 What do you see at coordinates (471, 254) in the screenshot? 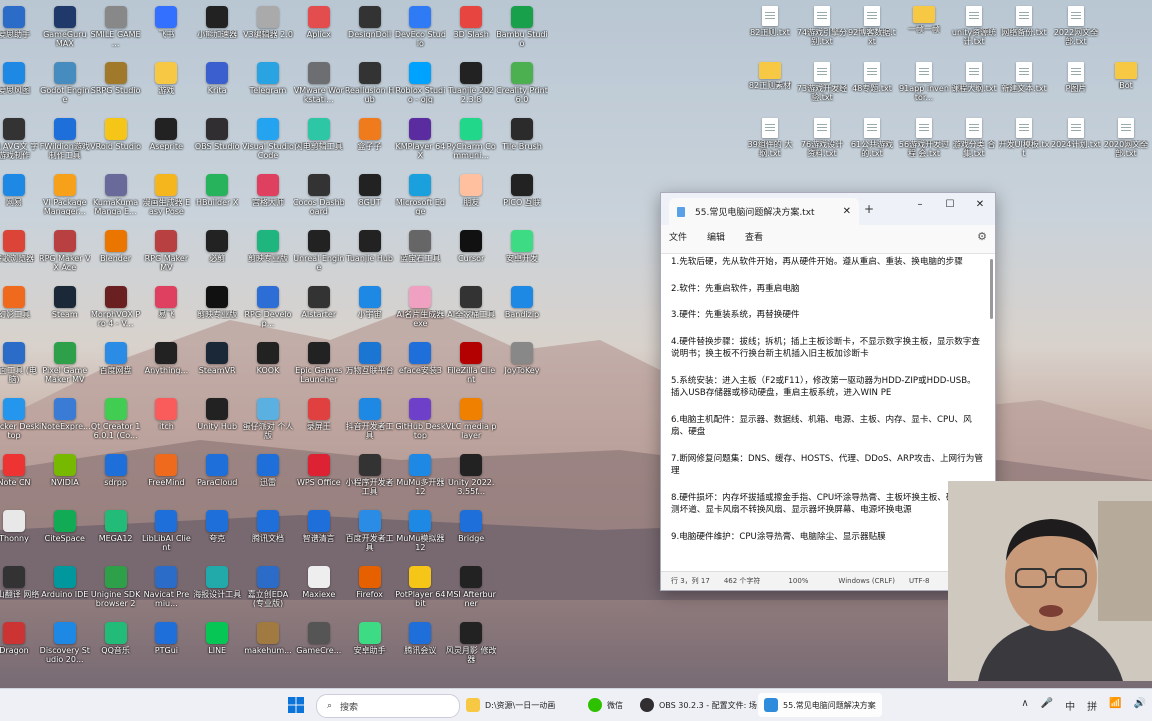
I see `desktop-icon: Cursor` at bounding box center [471, 254].